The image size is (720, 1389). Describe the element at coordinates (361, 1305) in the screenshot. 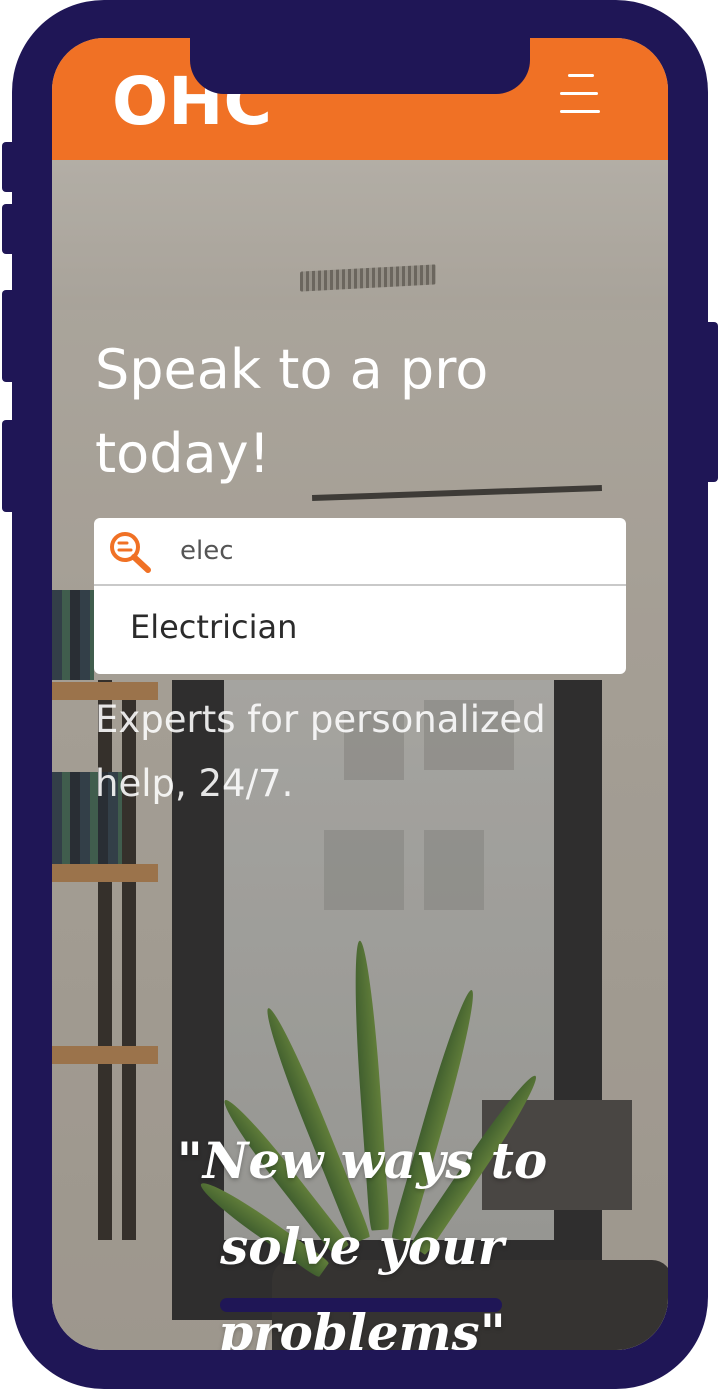

I see `home-indicator` at that location.